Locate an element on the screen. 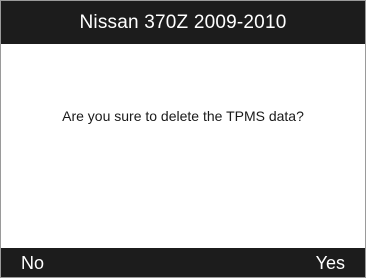 This screenshot has height=278, width=366. softkey-bar: No Yes is located at coordinates (183, 262).